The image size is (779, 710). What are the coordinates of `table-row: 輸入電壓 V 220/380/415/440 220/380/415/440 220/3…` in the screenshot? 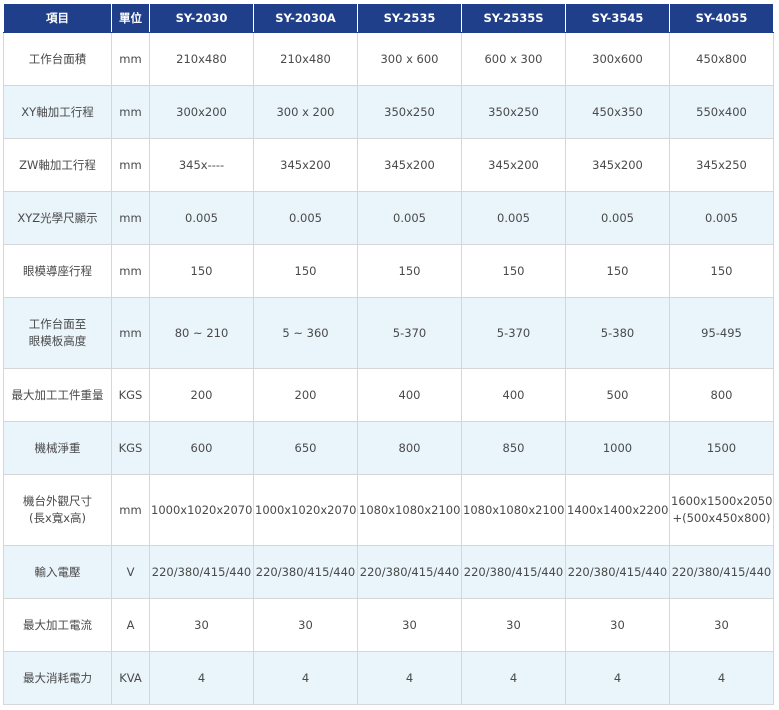 It's located at (388, 572).